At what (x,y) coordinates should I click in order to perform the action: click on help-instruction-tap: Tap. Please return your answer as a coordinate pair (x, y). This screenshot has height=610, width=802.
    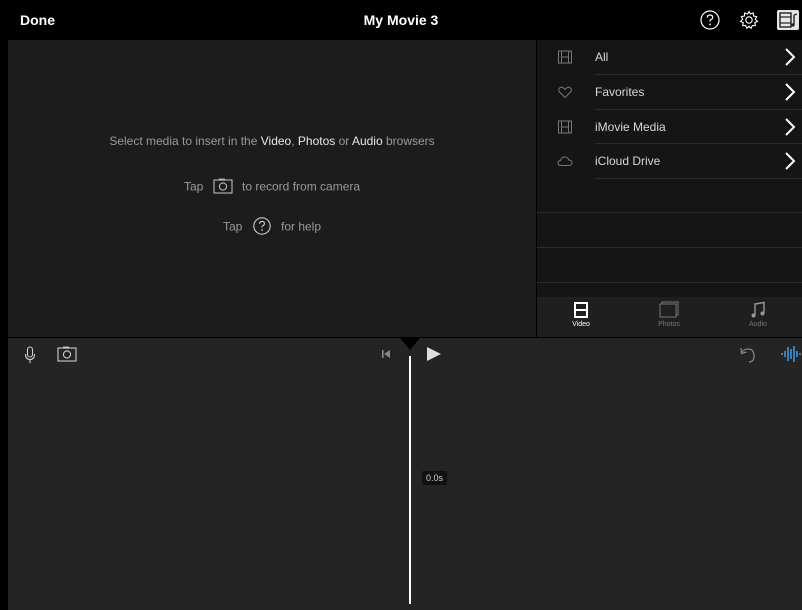
    Looking at the image, I should click on (232, 226).